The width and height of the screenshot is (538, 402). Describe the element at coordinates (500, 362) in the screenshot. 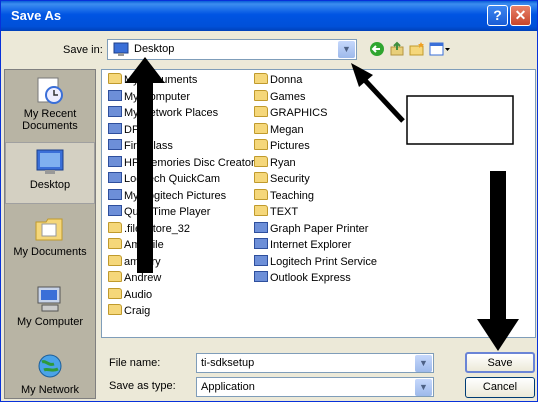

I see `save-button: Save` at that location.